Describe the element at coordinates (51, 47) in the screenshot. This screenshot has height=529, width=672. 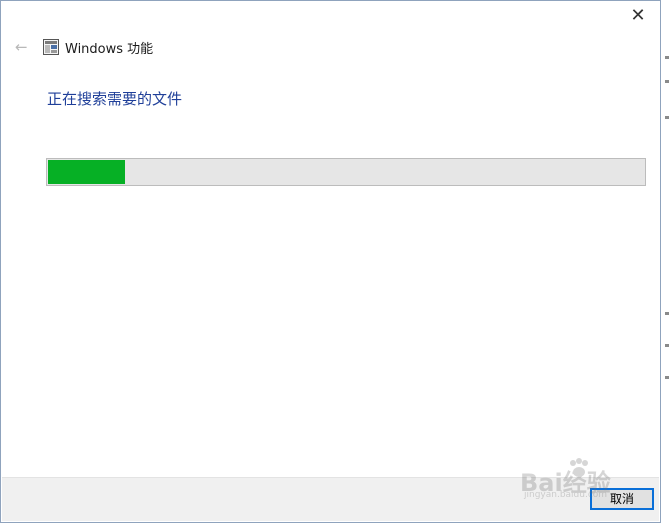
I see `windows-features-icon` at that location.